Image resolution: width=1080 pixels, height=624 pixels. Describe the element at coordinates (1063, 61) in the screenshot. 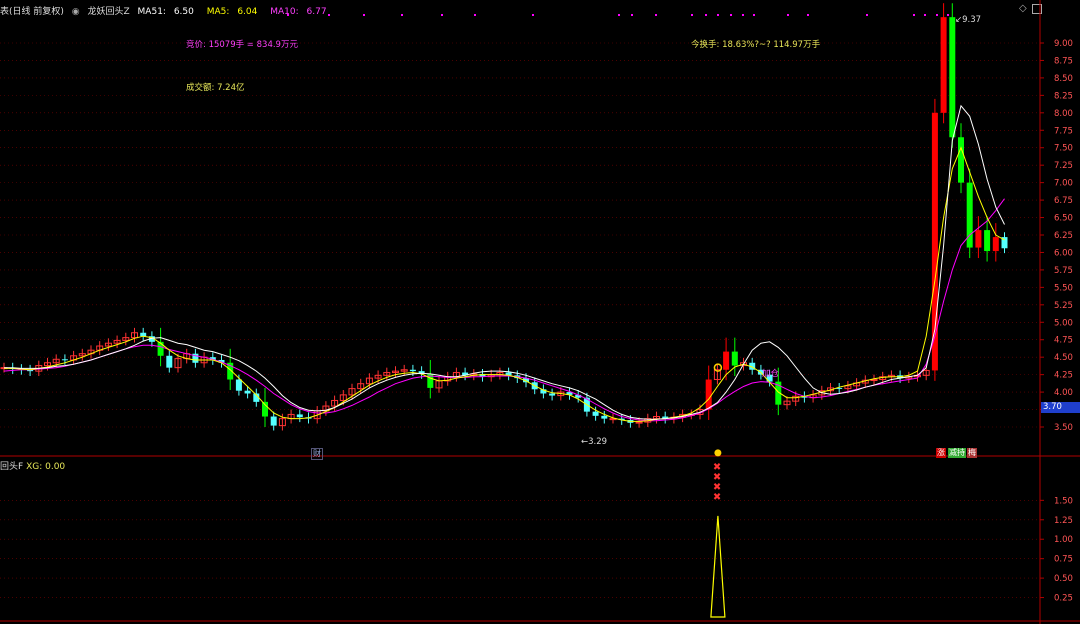

I see `axis-tick-label: 8.75` at that location.